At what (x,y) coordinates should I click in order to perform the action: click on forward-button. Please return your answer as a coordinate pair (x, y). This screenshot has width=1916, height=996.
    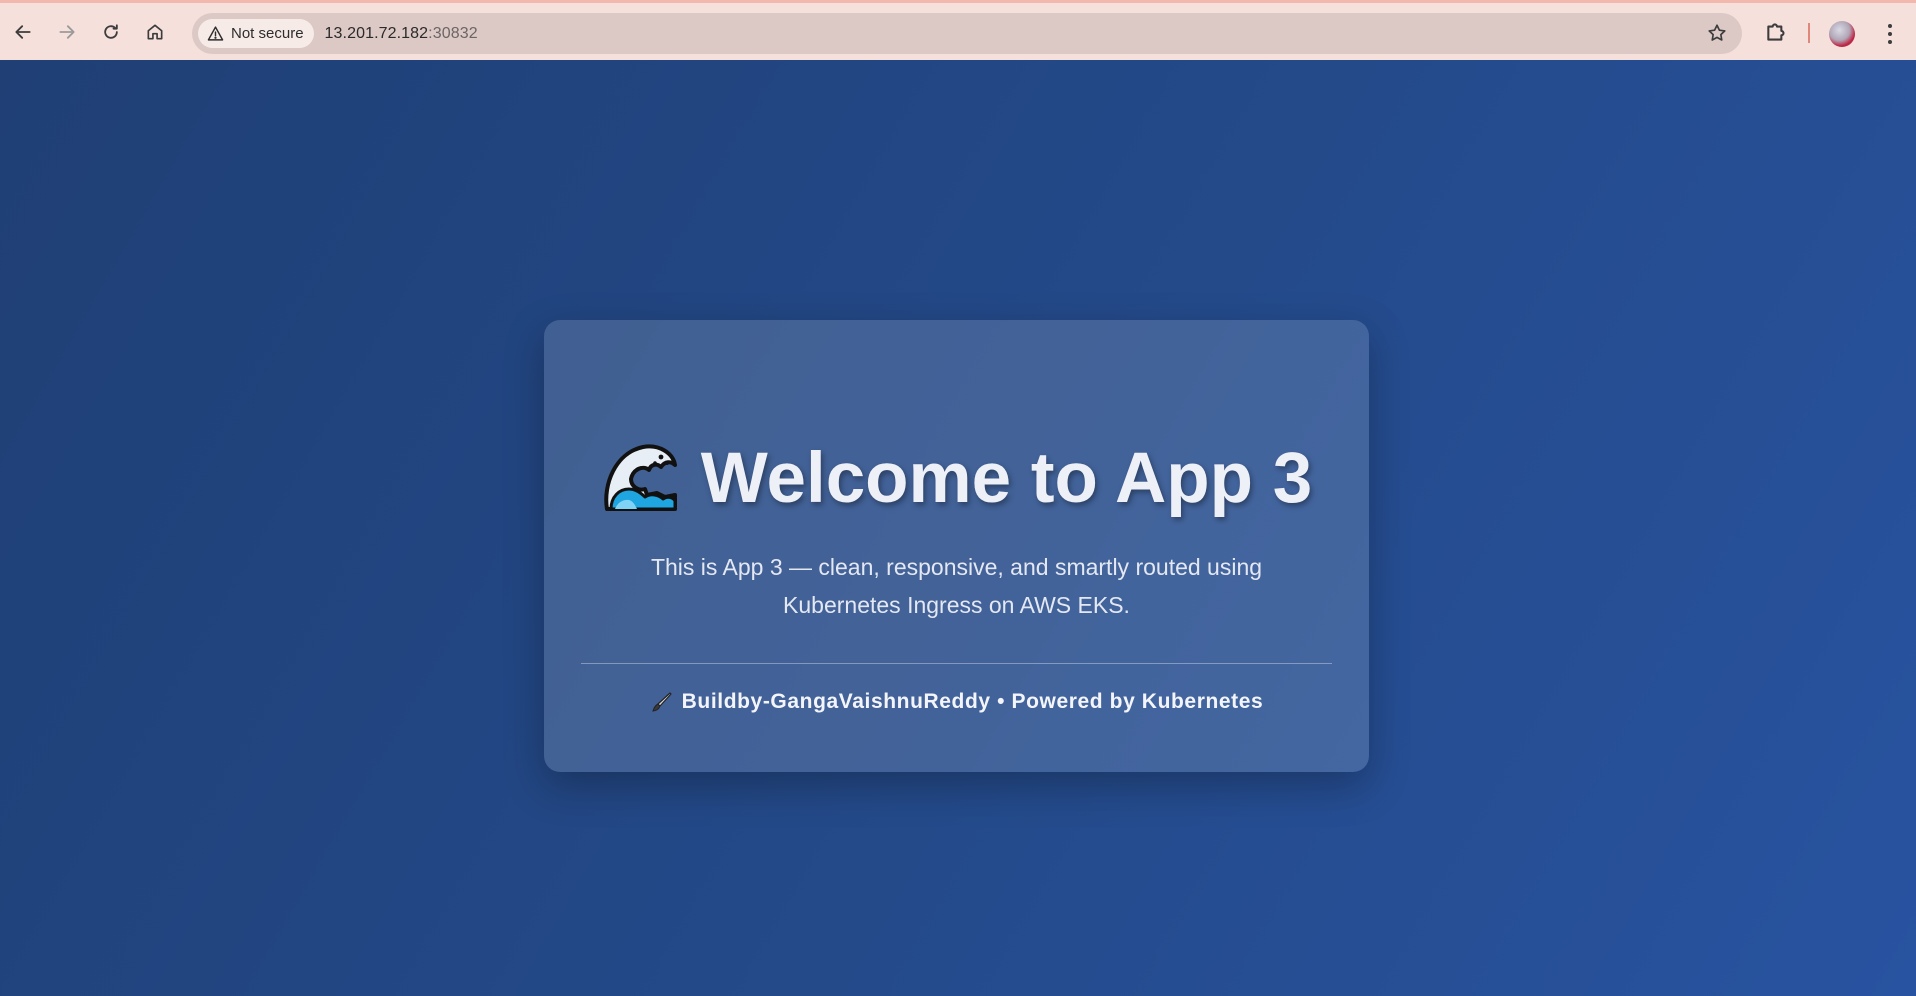
    Looking at the image, I should click on (67, 32).